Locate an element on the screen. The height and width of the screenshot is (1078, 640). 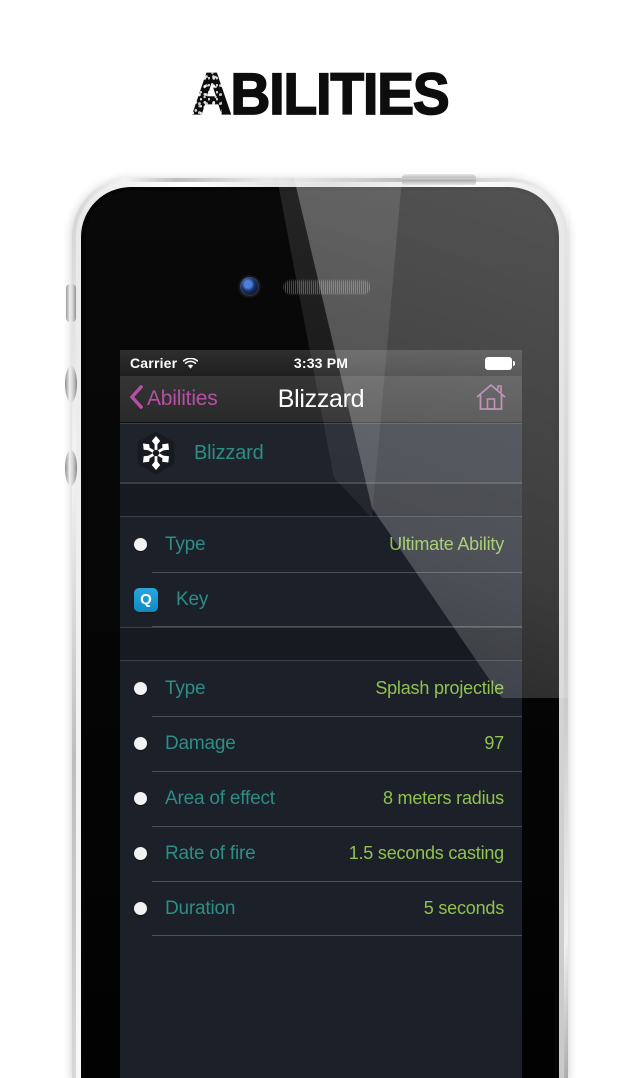
row-value: 8 meters radius is located at coordinates (443, 798).